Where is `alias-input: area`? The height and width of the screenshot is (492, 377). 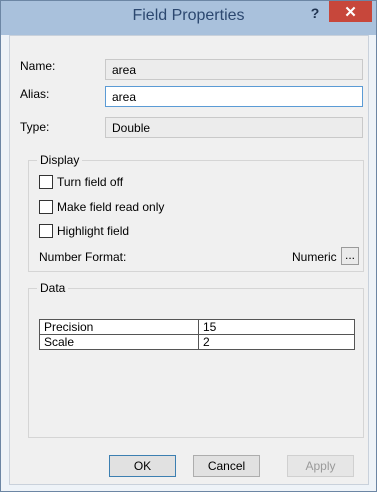
alias-input: area is located at coordinates (234, 96).